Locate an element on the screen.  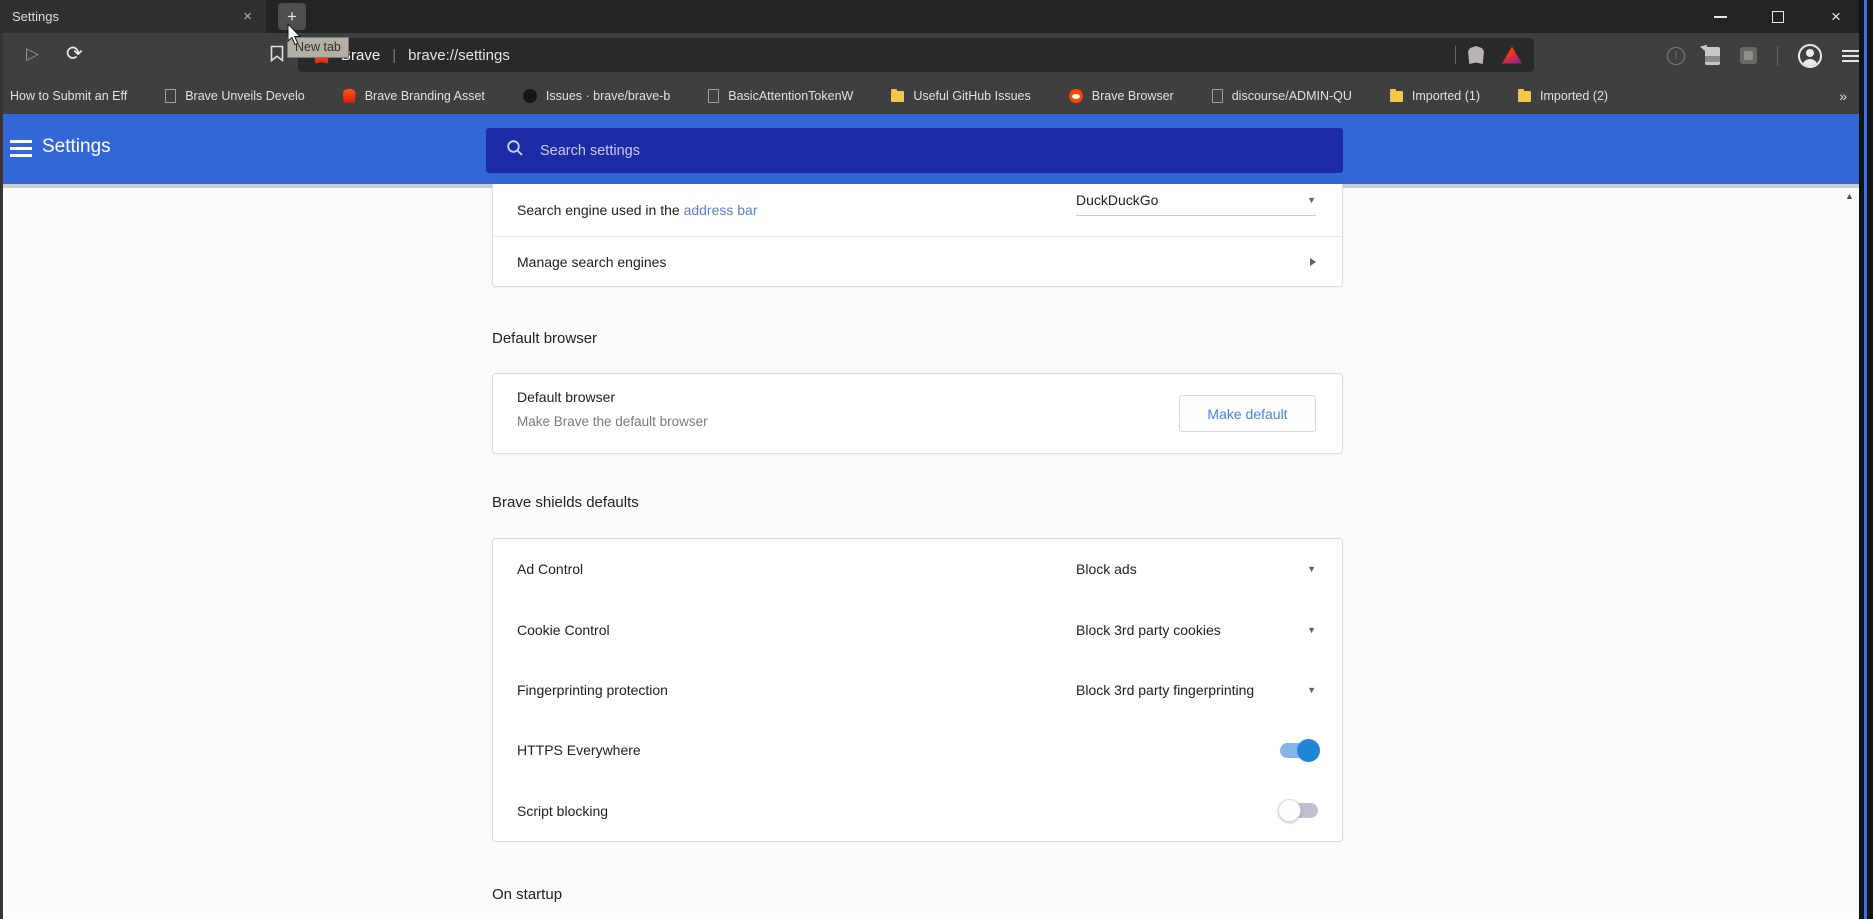
info-icon: ! is located at coordinates (1676, 55).